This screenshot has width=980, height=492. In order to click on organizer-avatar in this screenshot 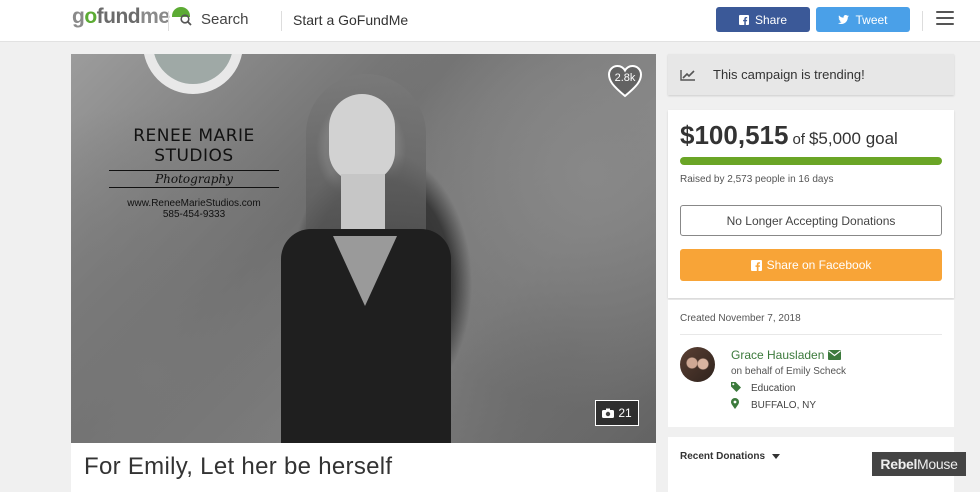, I will do `click(697, 364)`.